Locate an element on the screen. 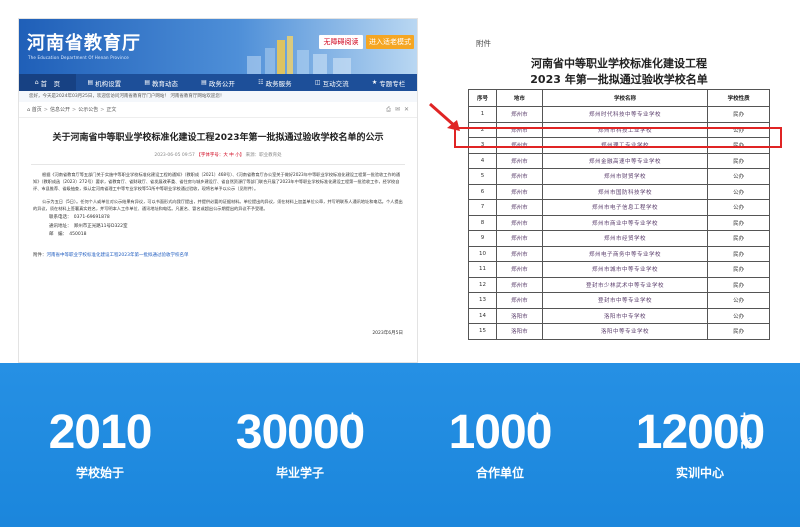 Image resolution: width=800 pixels, height=527 pixels. nav-item-label: 政务服务 is located at coordinates (278, 83).